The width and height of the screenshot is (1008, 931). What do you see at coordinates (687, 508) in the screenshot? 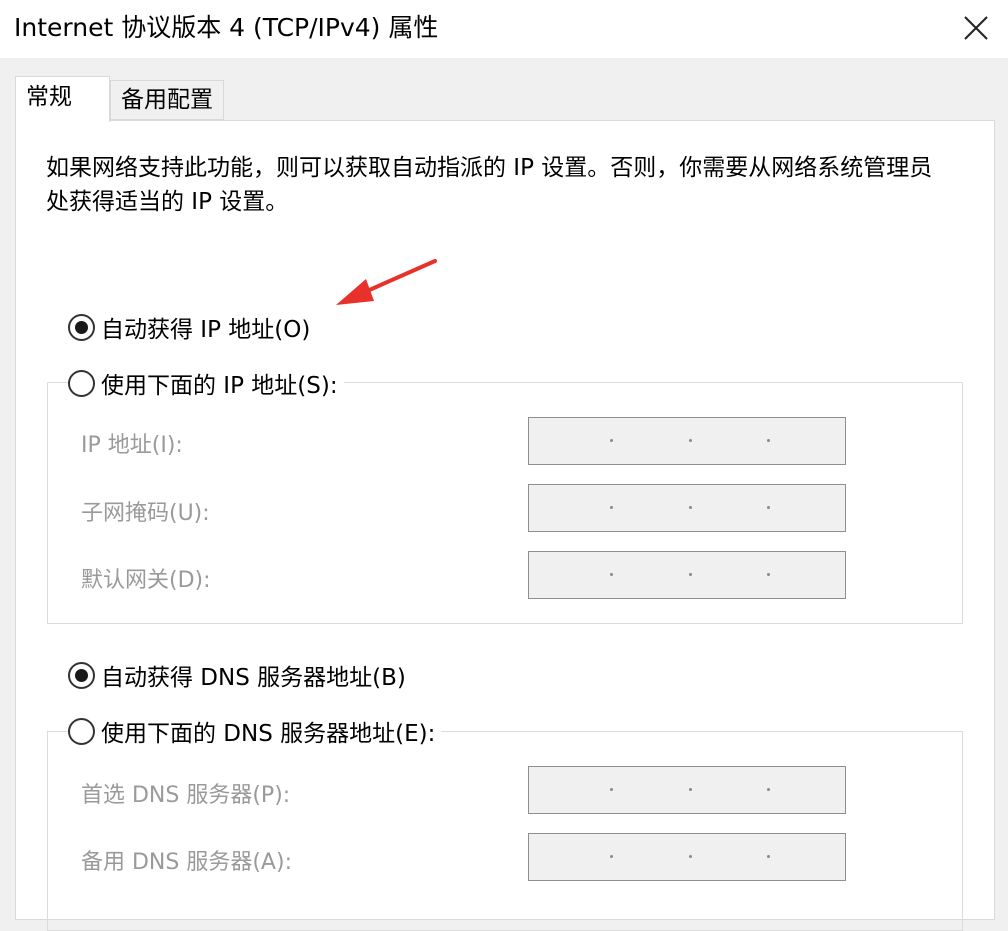
I see `subnet-mask-input` at bounding box center [687, 508].